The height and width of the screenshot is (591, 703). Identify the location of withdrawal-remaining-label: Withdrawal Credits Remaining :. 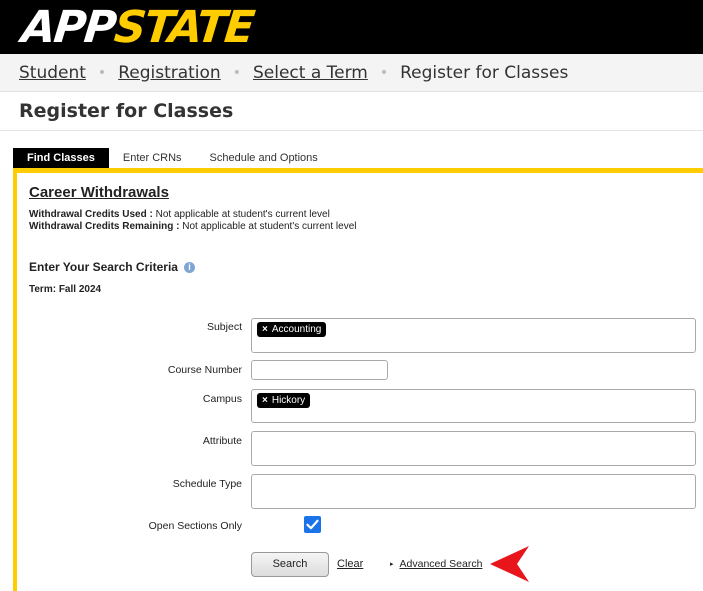
(104, 226).